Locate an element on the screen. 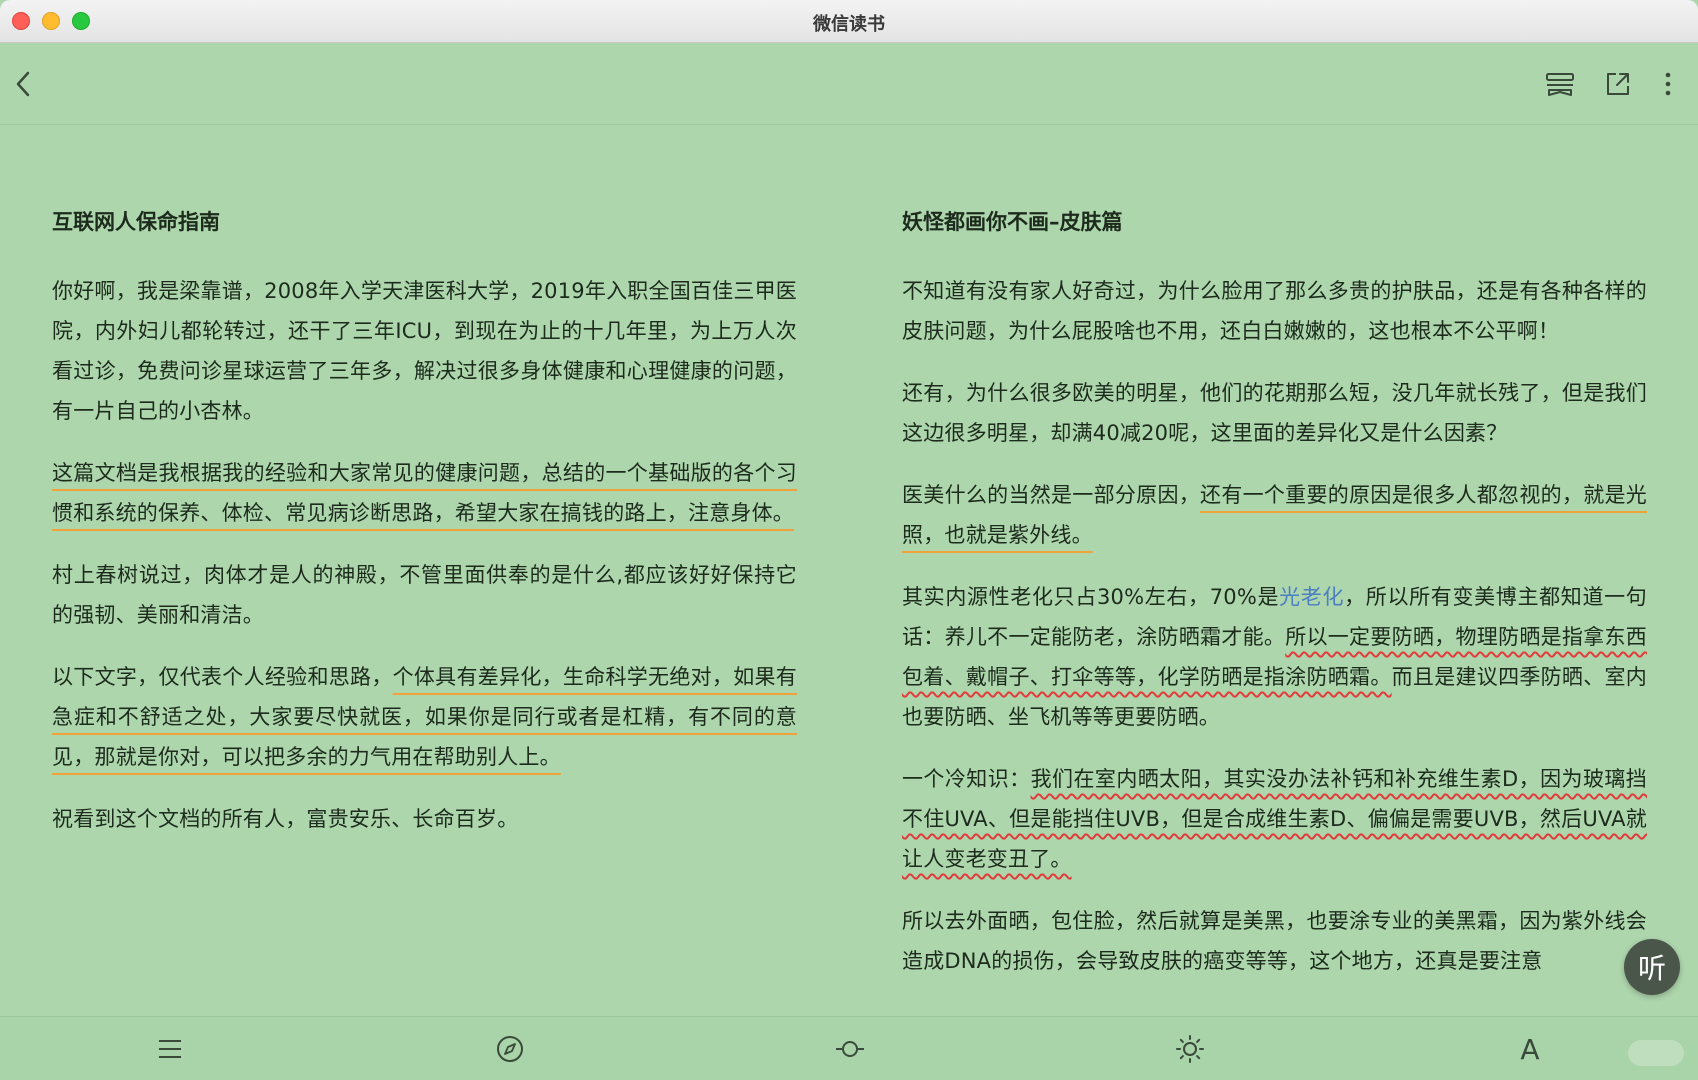  toc-button is located at coordinates (170, 1048).